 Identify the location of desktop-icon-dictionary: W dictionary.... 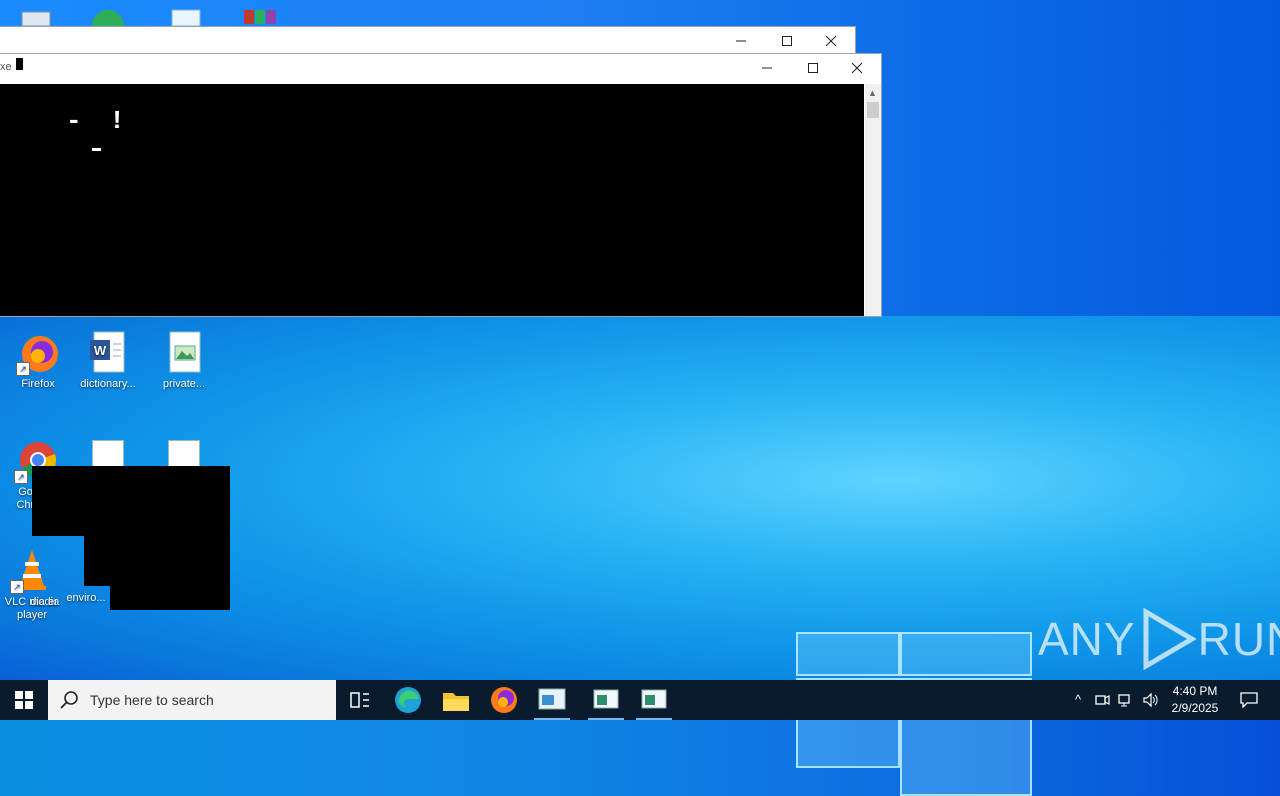
(108, 360).